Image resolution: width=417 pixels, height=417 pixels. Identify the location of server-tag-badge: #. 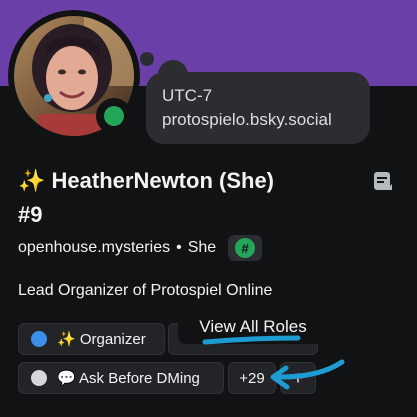
(245, 248).